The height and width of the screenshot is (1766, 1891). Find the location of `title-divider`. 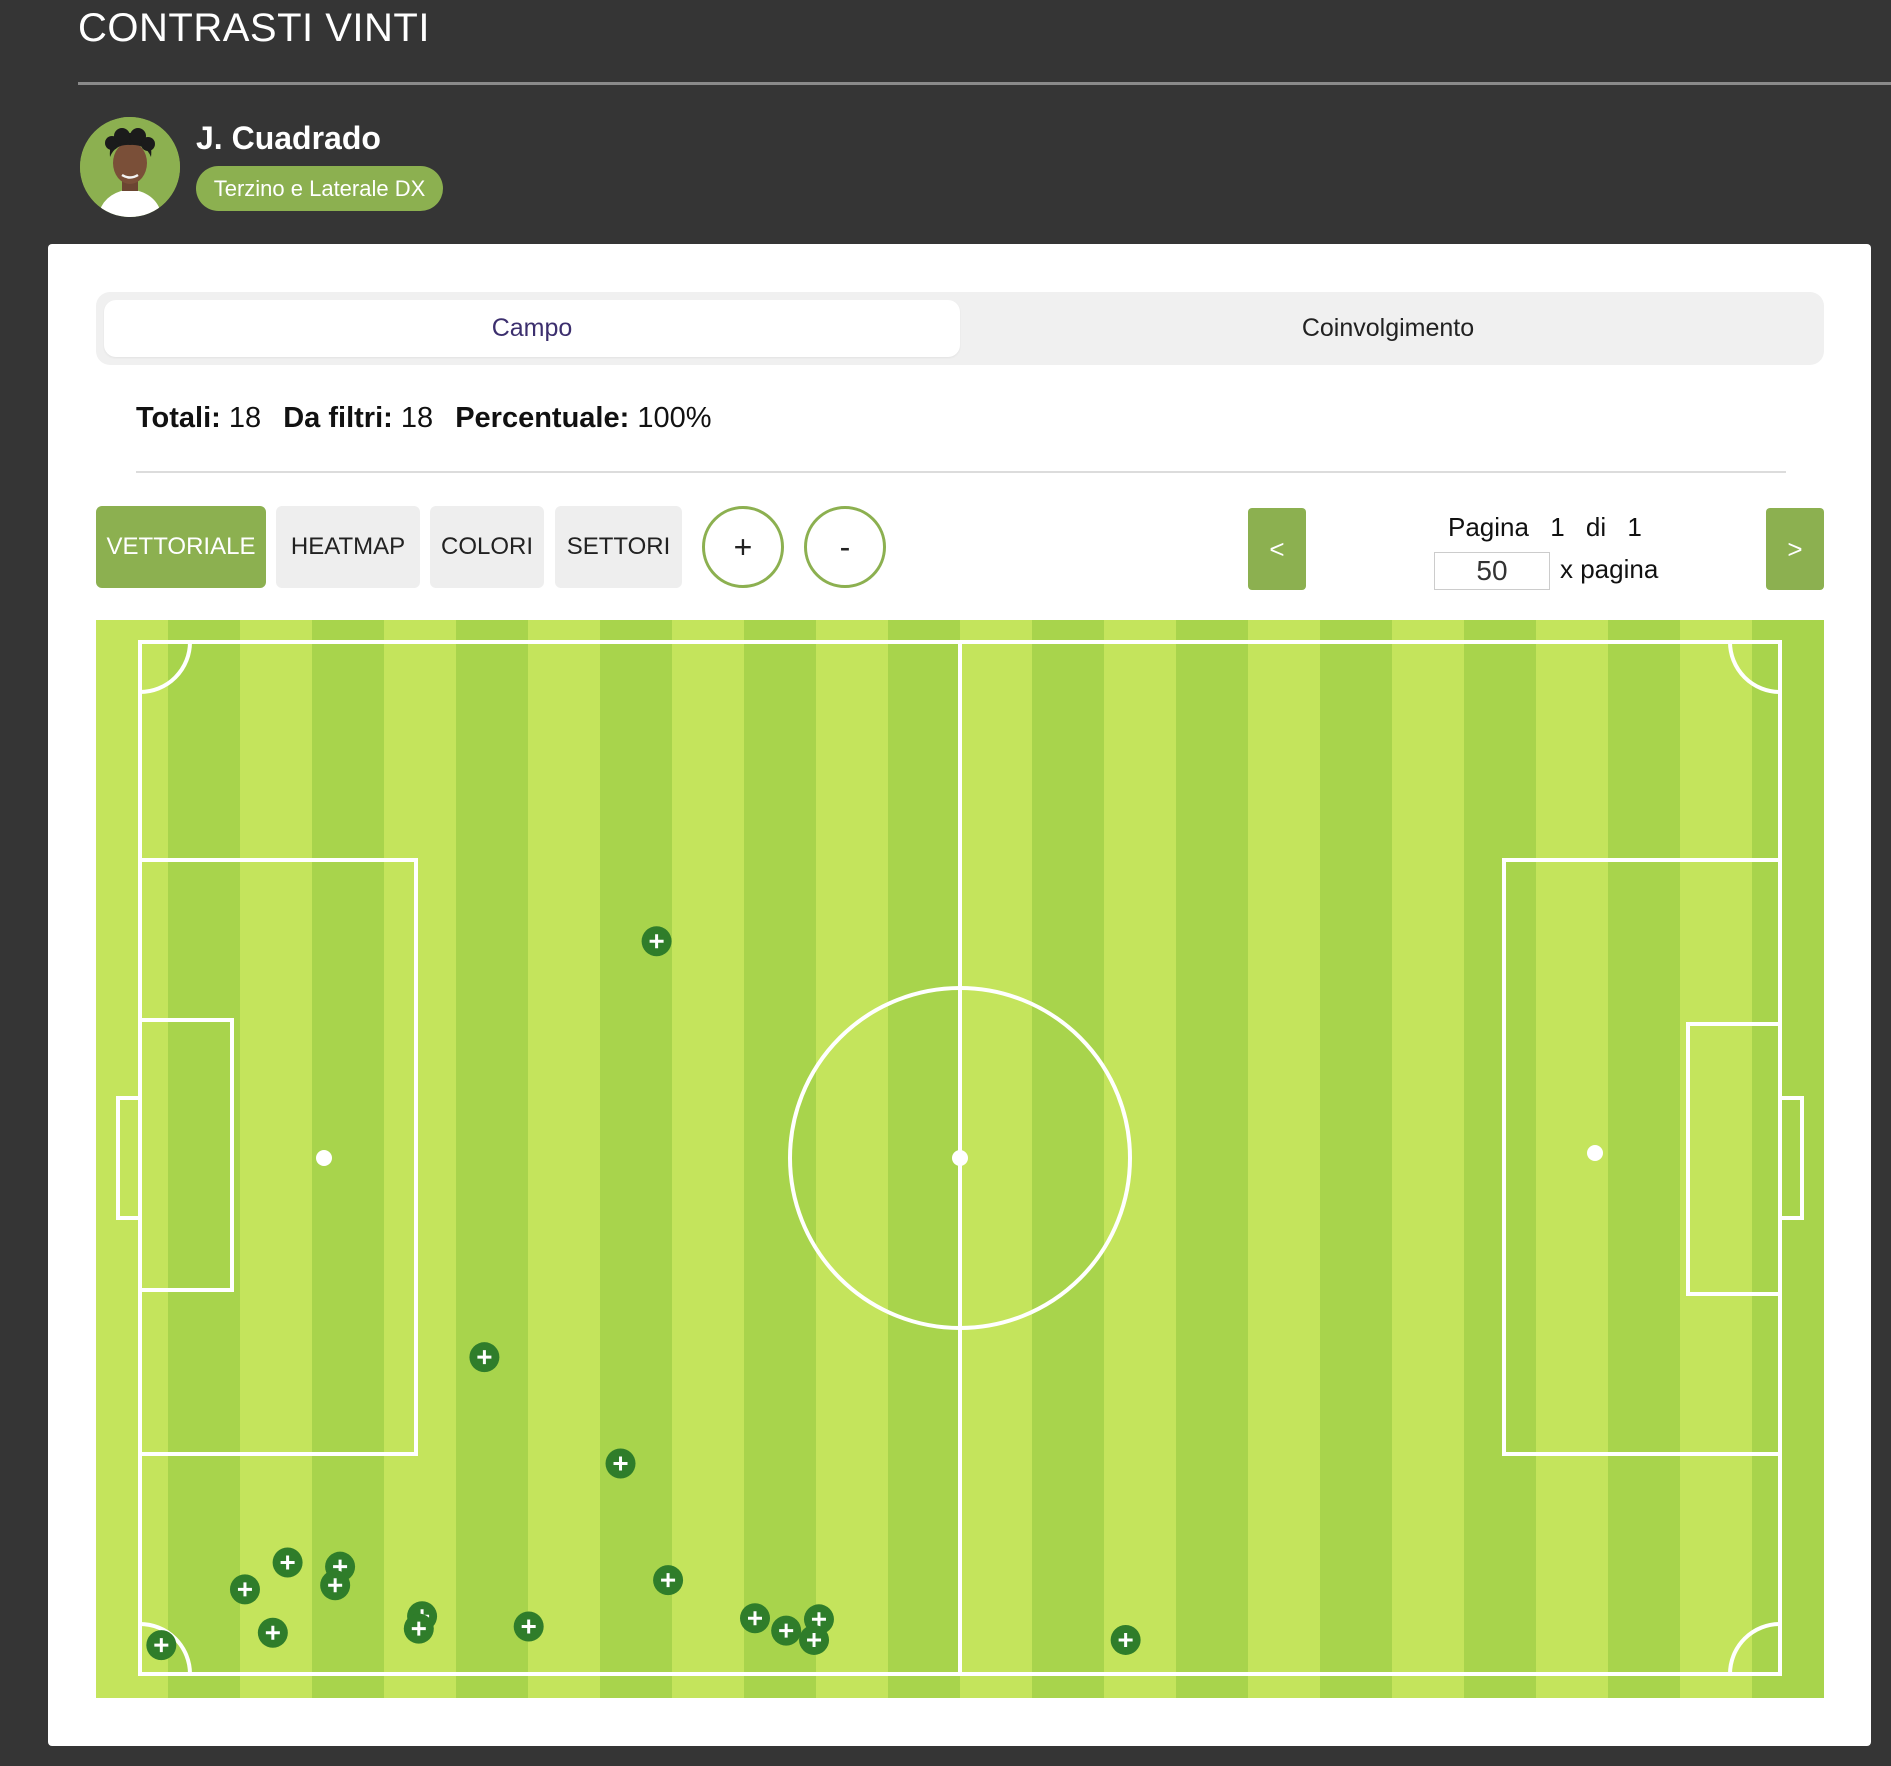

title-divider is located at coordinates (984, 83).